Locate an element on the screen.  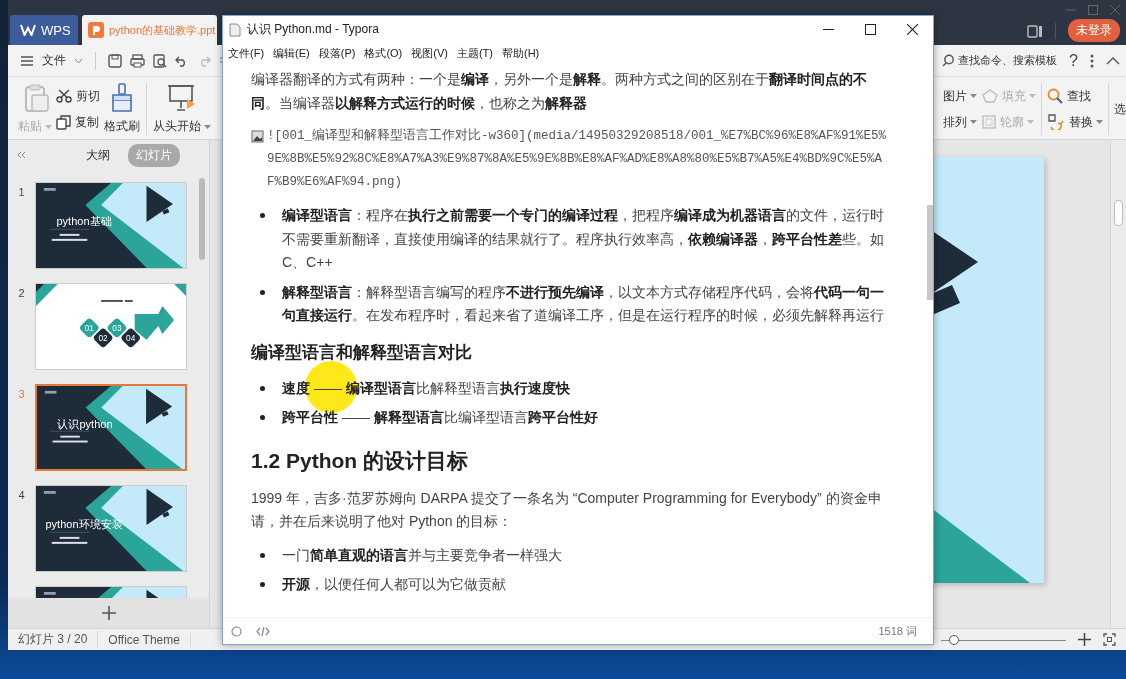
step-number: 02 is located at coordinates (103, 337).